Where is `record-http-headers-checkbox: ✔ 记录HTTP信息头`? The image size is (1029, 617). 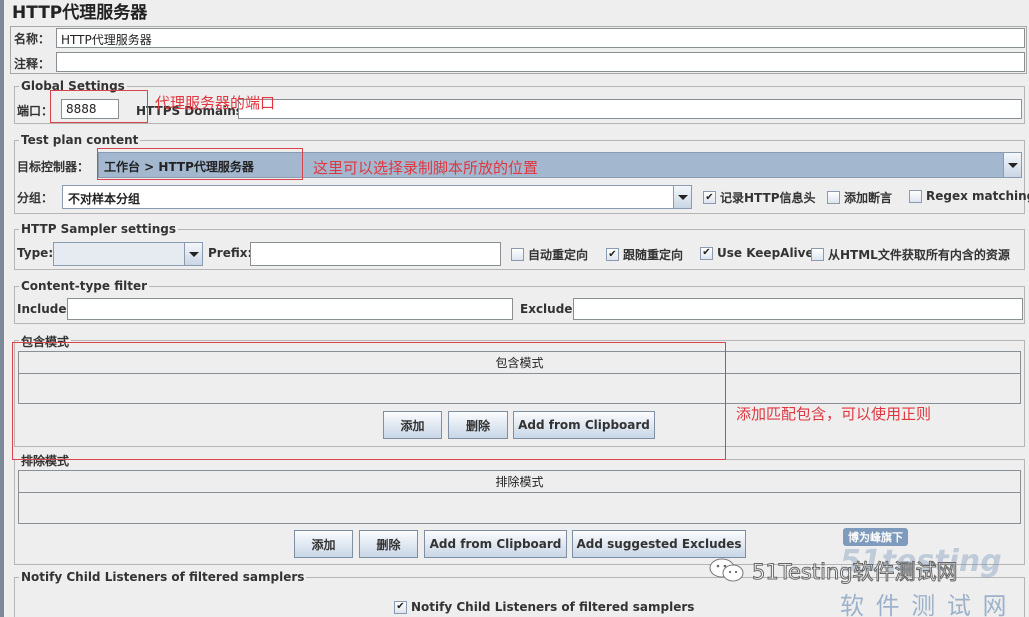 record-http-headers-checkbox: ✔ 记录HTTP信息头 is located at coordinates (759, 197).